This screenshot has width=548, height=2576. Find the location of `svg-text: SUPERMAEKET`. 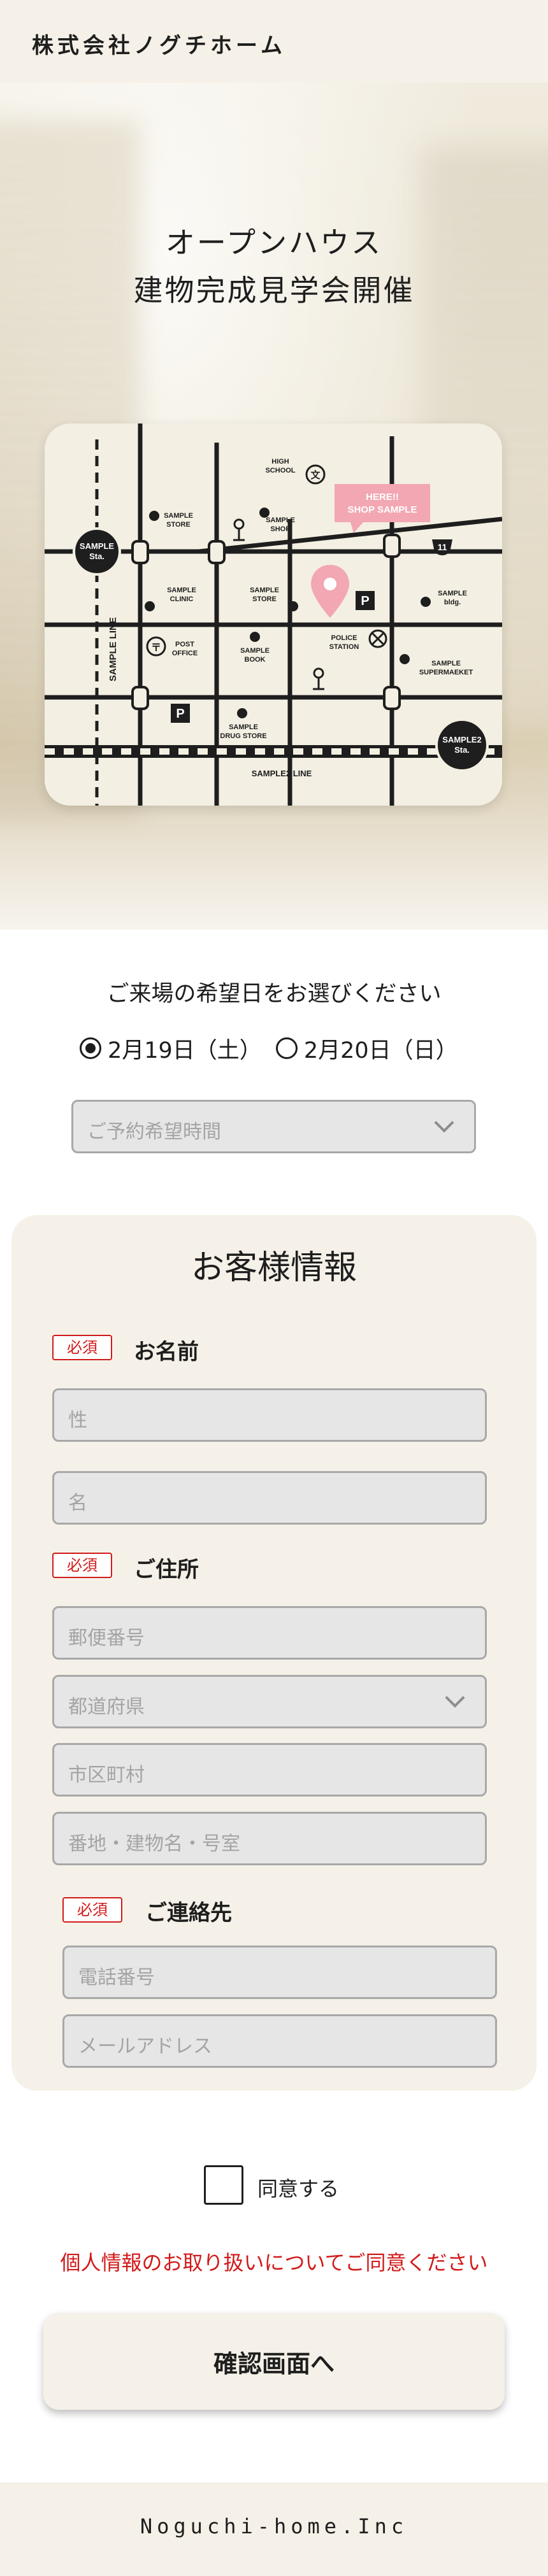

svg-text: SUPERMAEKET is located at coordinates (446, 673).